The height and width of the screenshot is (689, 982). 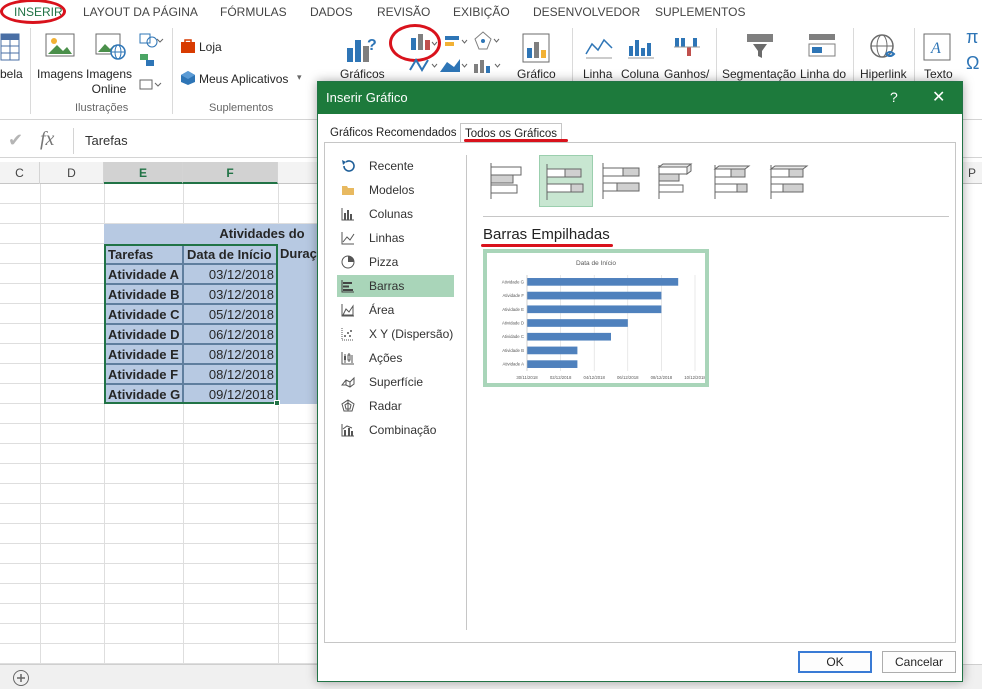 I want to click on table-row-date: 05/12/2018, so click(x=230, y=314).